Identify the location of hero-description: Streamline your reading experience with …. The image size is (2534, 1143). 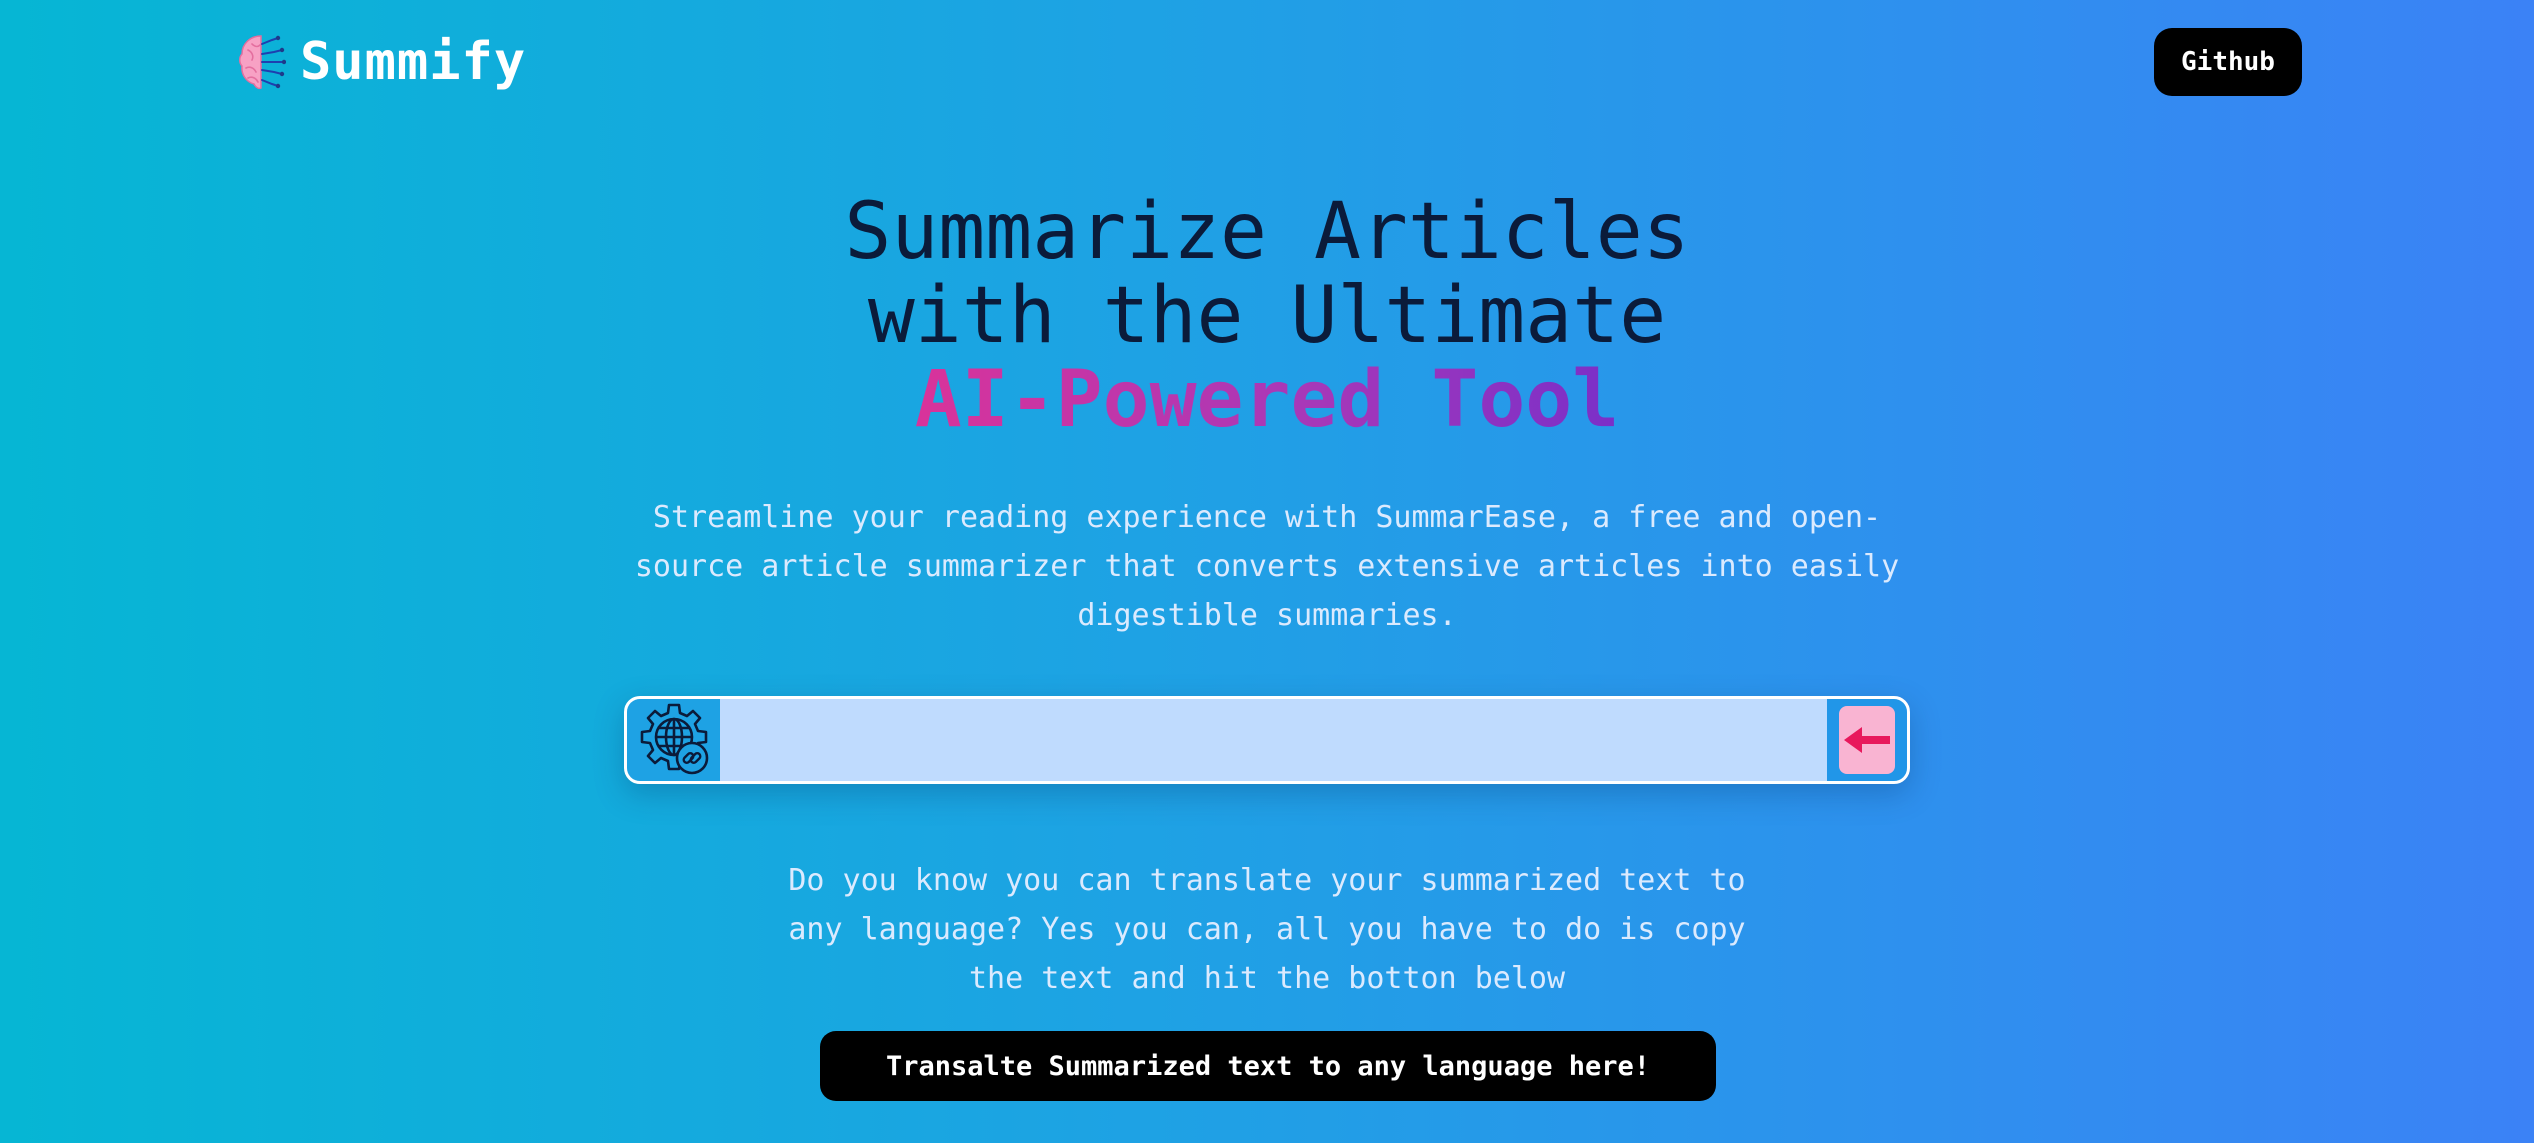
(1267, 566).